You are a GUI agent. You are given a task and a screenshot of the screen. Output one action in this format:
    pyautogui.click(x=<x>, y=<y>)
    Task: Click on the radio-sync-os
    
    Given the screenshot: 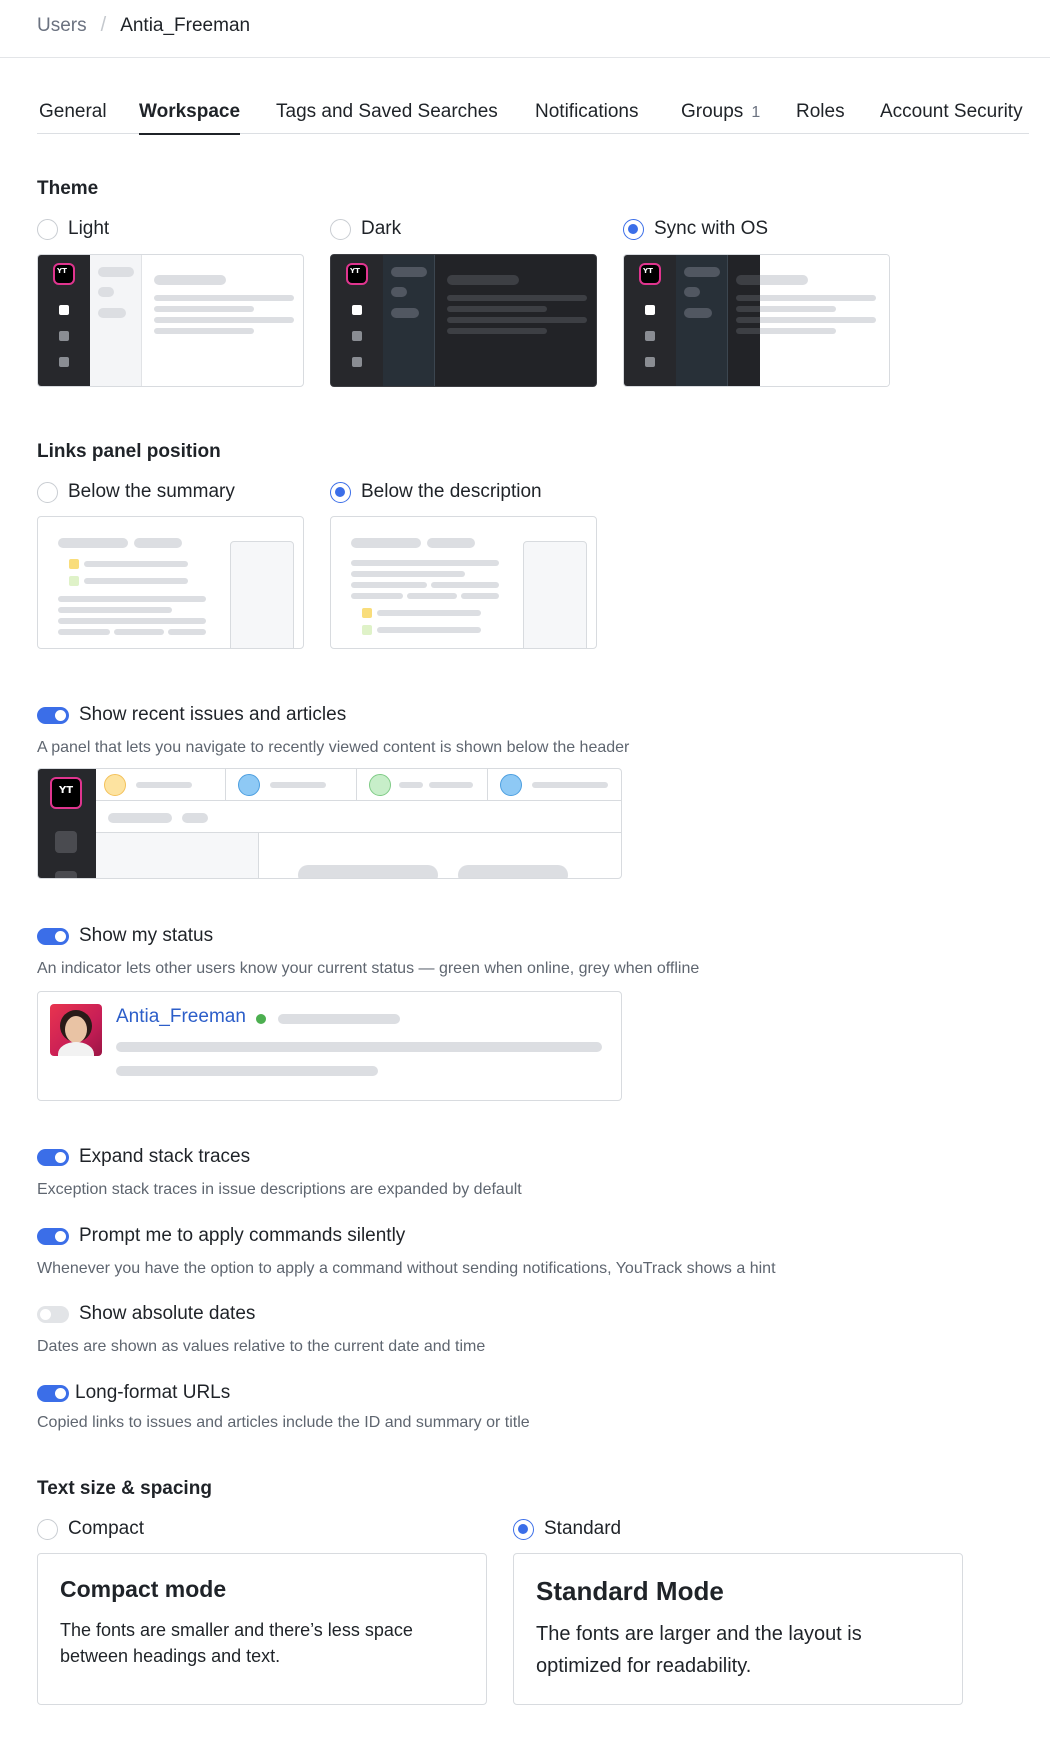 What is the action you would take?
    pyautogui.click(x=633, y=229)
    